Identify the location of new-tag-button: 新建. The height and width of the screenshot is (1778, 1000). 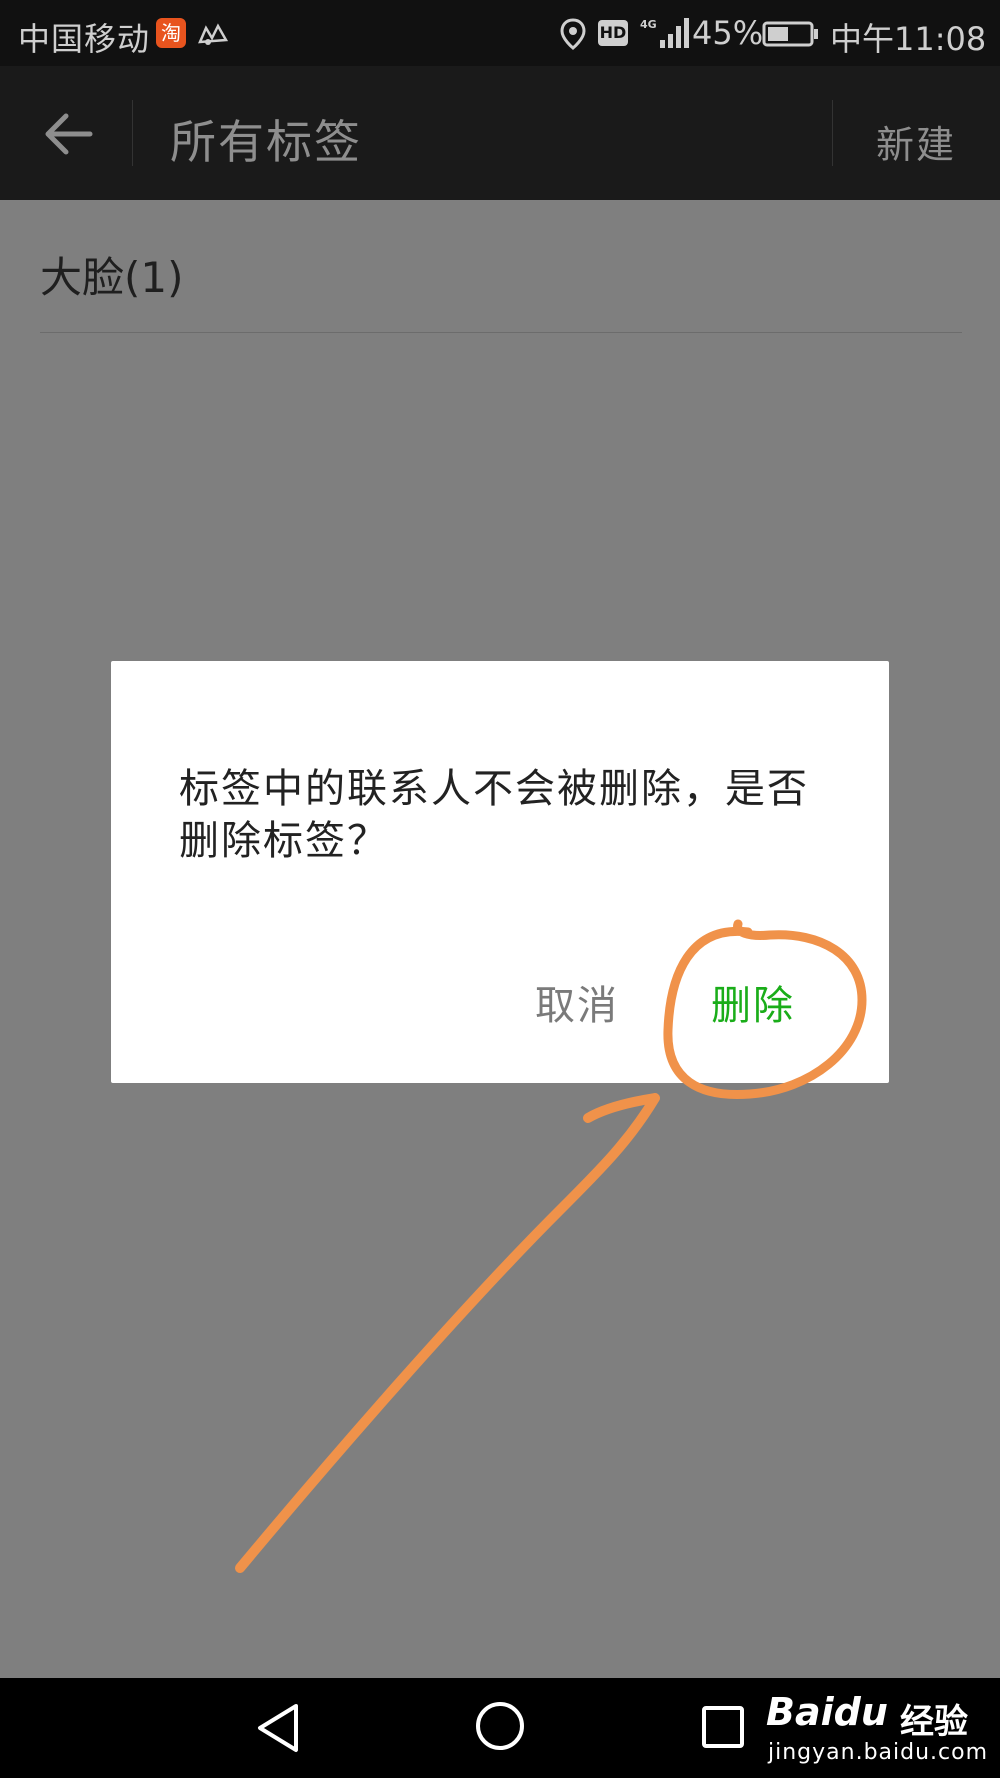
(916, 141).